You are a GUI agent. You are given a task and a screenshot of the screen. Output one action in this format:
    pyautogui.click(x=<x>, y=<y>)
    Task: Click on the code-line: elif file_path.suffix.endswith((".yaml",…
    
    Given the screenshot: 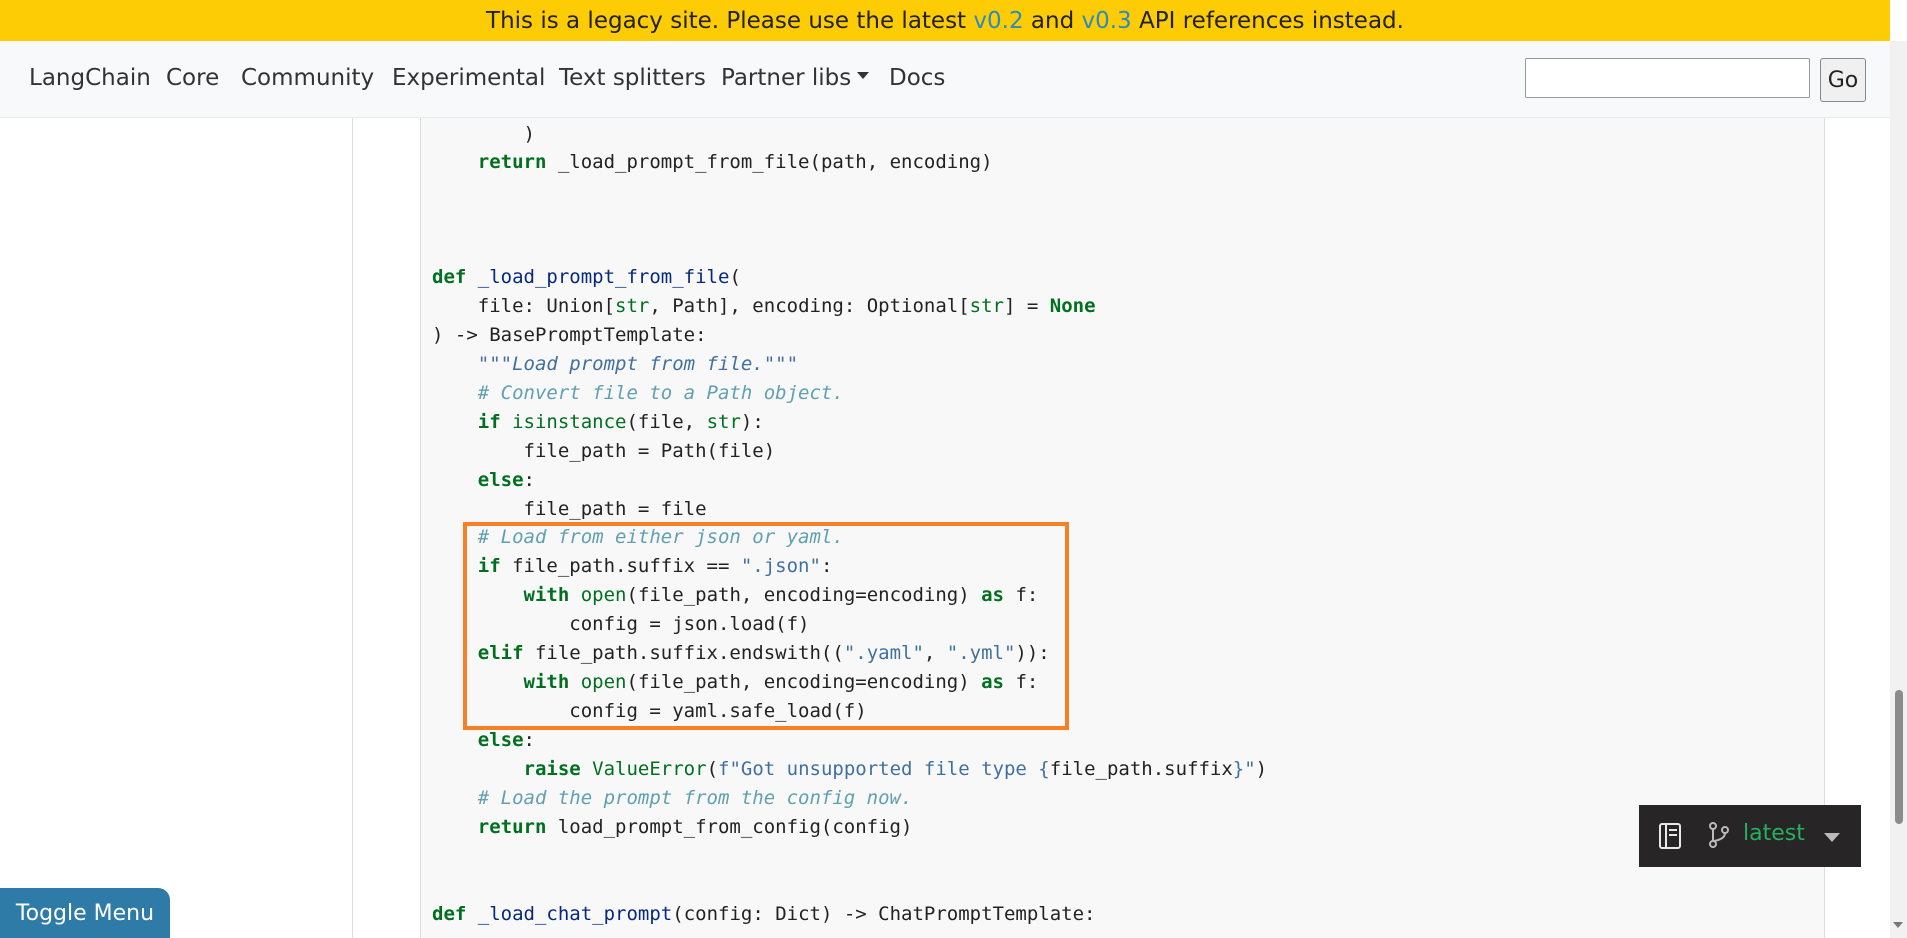 What is the action you would take?
    pyautogui.click(x=741, y=653)
    